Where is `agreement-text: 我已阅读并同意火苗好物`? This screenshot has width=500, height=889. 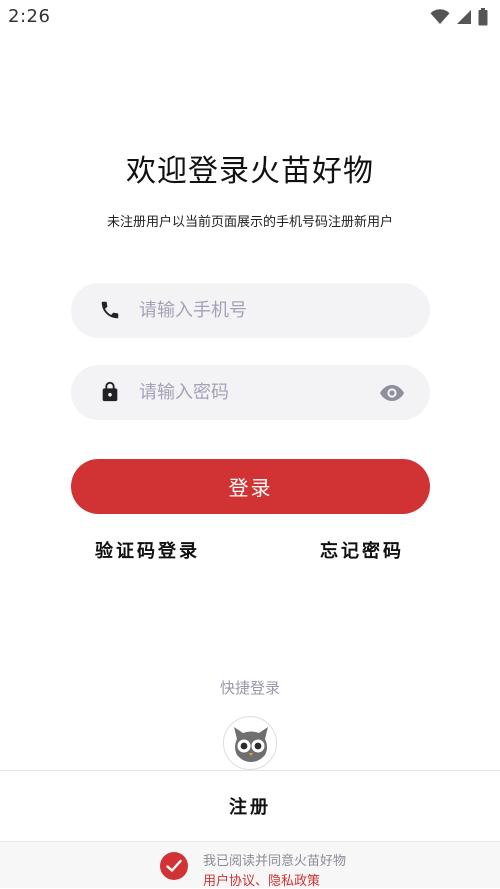
agreement-text: 我已阅读并同意火苗好物 is located at coordinates (275, 861).